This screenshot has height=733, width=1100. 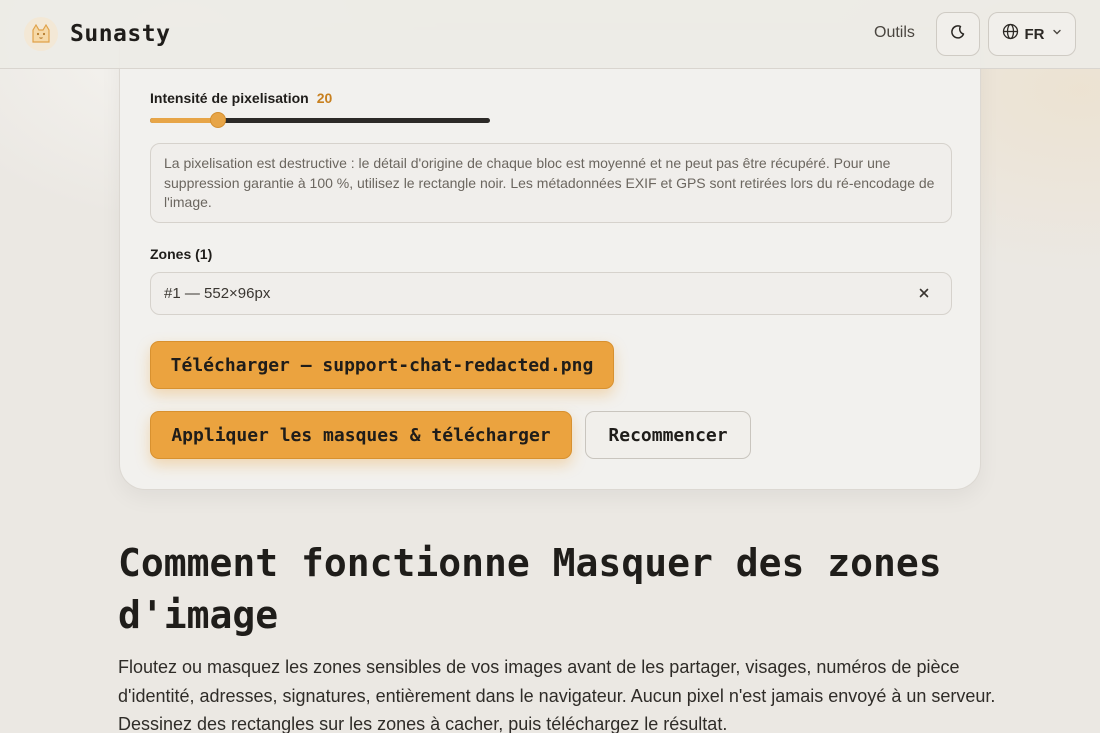 I want to click on zone-item: #1 — 552×96px, so click(x=551, y=293).